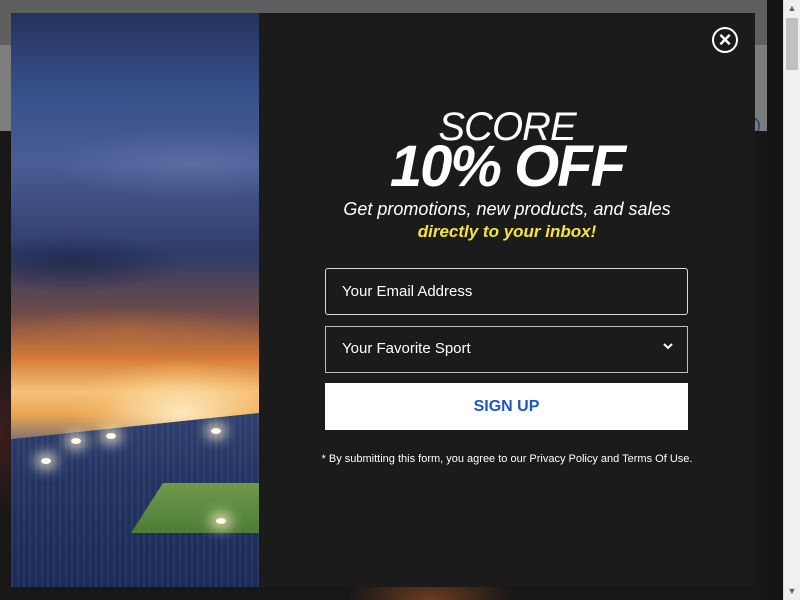 This screenshot has width=800, height=600. Describe the element at coordinates (791, 300) in the screenshot. I see `vertical-scrollbar: ▲ ▼` at that location.